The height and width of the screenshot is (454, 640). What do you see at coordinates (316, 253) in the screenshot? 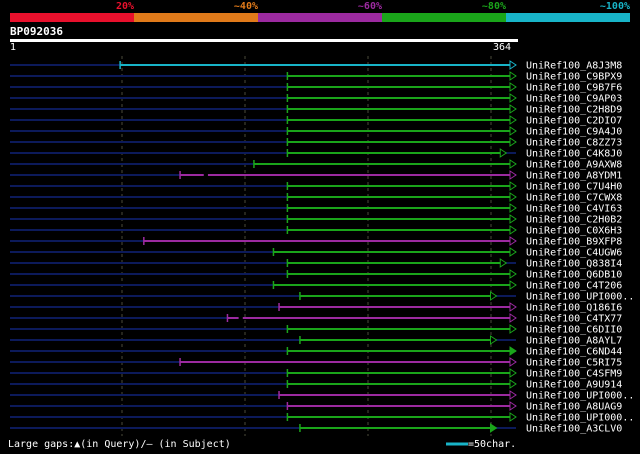
I see `hit-row: UniRef100_C4UGW6` at bounding box center [316, 253].